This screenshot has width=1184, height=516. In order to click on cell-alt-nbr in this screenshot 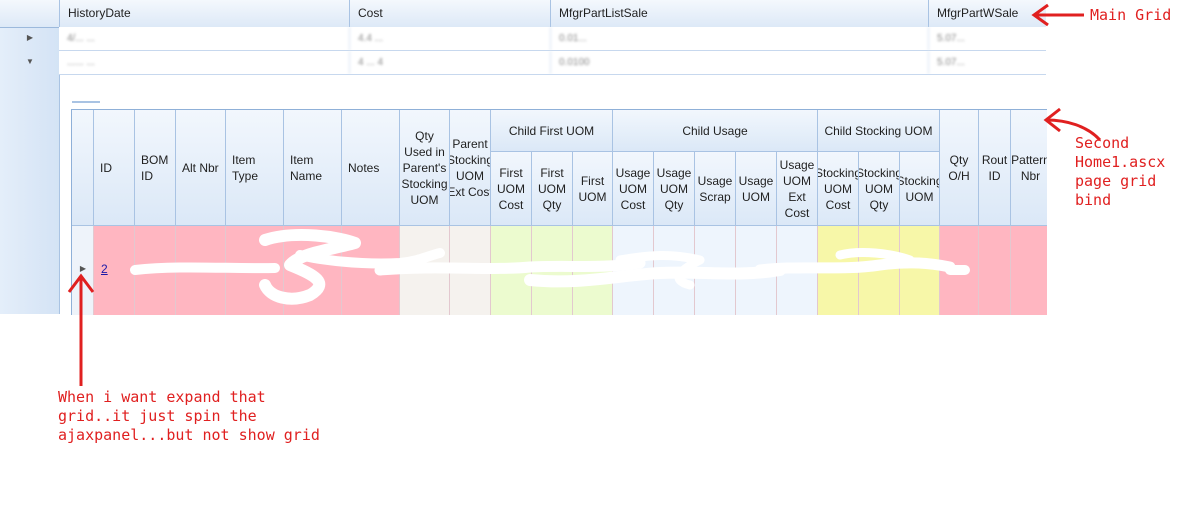, I will do `click(201, 270)`.